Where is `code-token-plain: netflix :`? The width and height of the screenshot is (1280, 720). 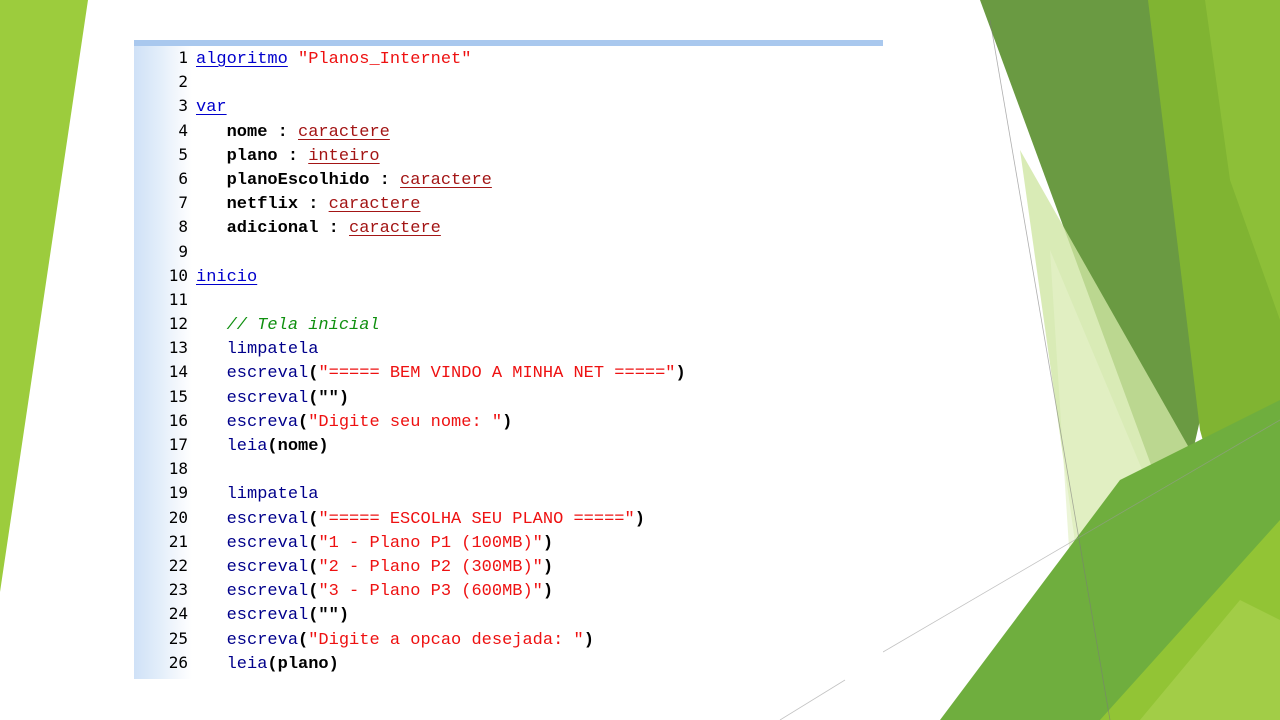 code-token-plain: netflix : is located at coordinates (262, 205).